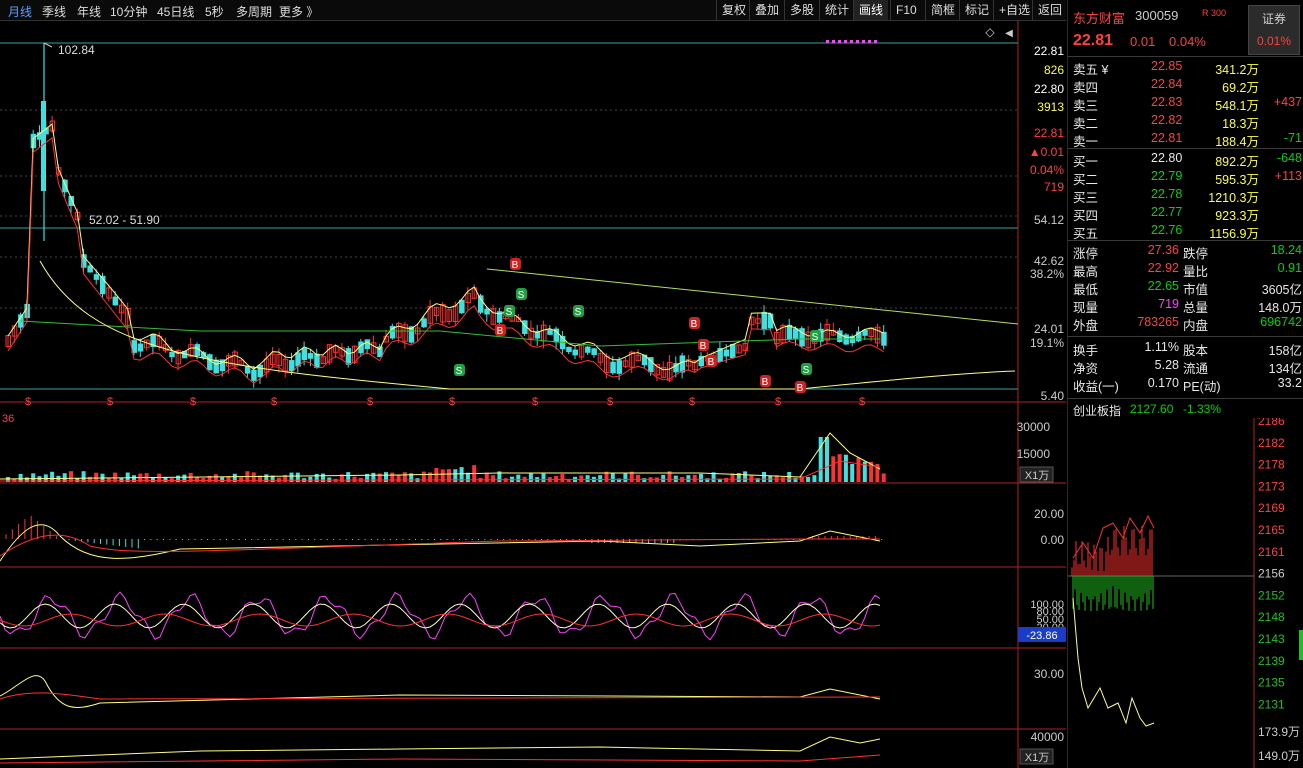 This screenshot has height=768, width=1303. Describe the element at coordinates (1202, 409) in the screenshot. I see `index-pct: -1.33%` at that location.